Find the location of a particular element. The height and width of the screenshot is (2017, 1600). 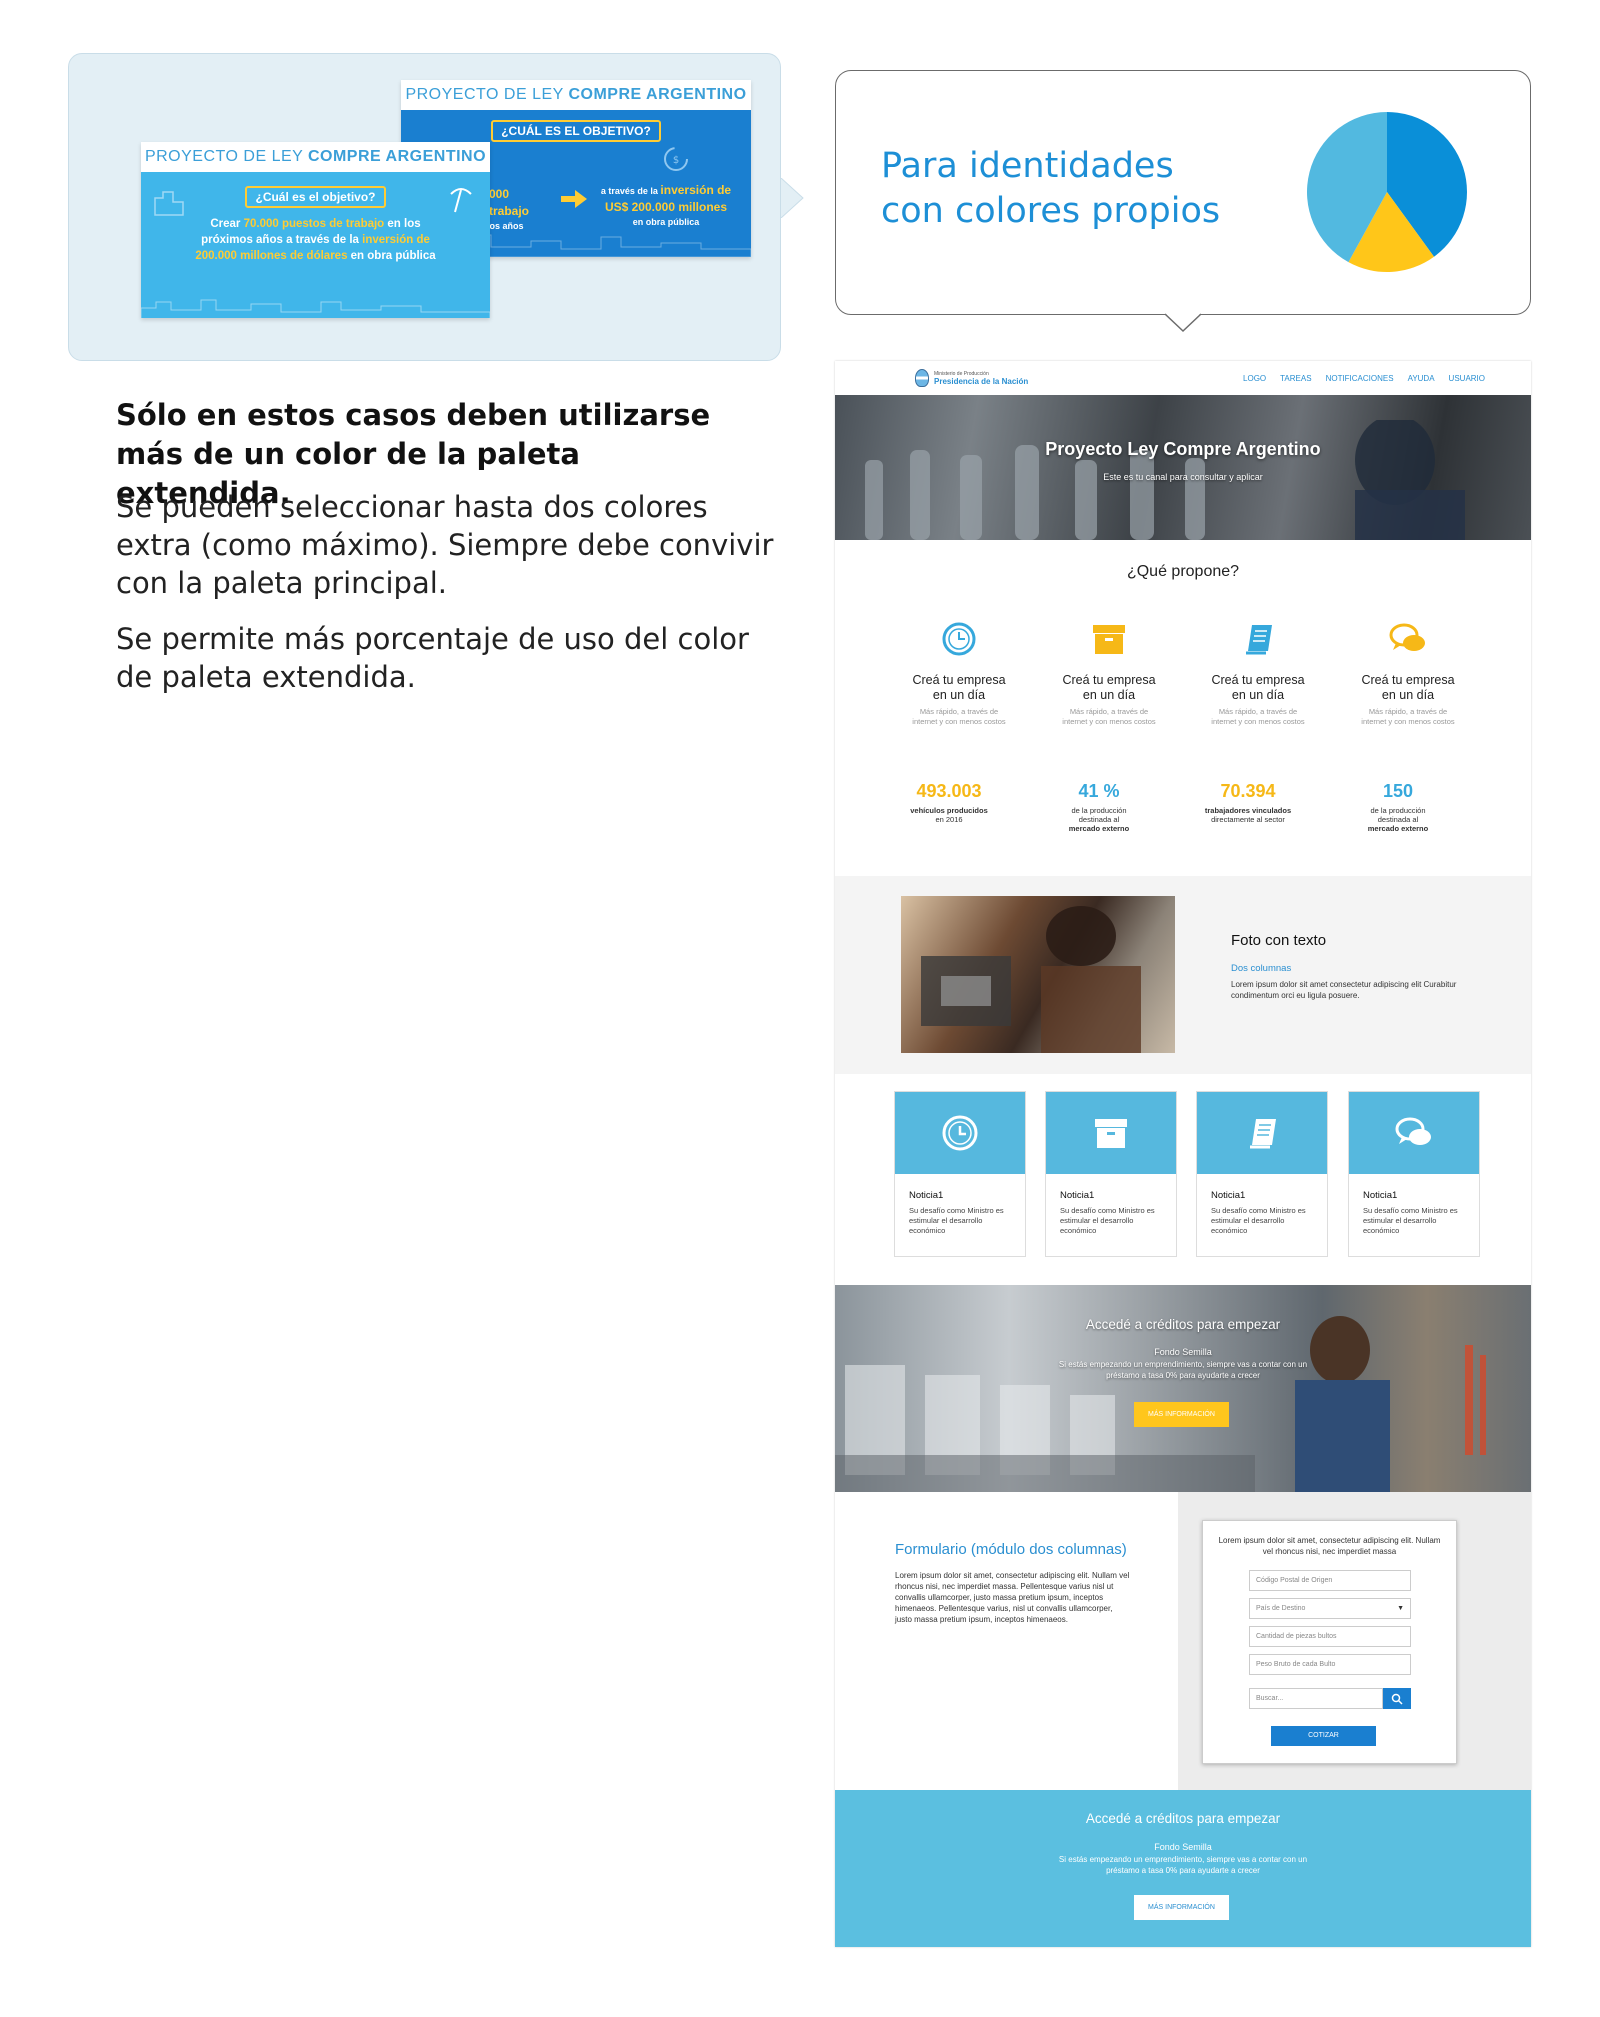

slide-back-pill: ¿CUÁL ES EL OBJETIVO? is located at coordinates (576, 131).